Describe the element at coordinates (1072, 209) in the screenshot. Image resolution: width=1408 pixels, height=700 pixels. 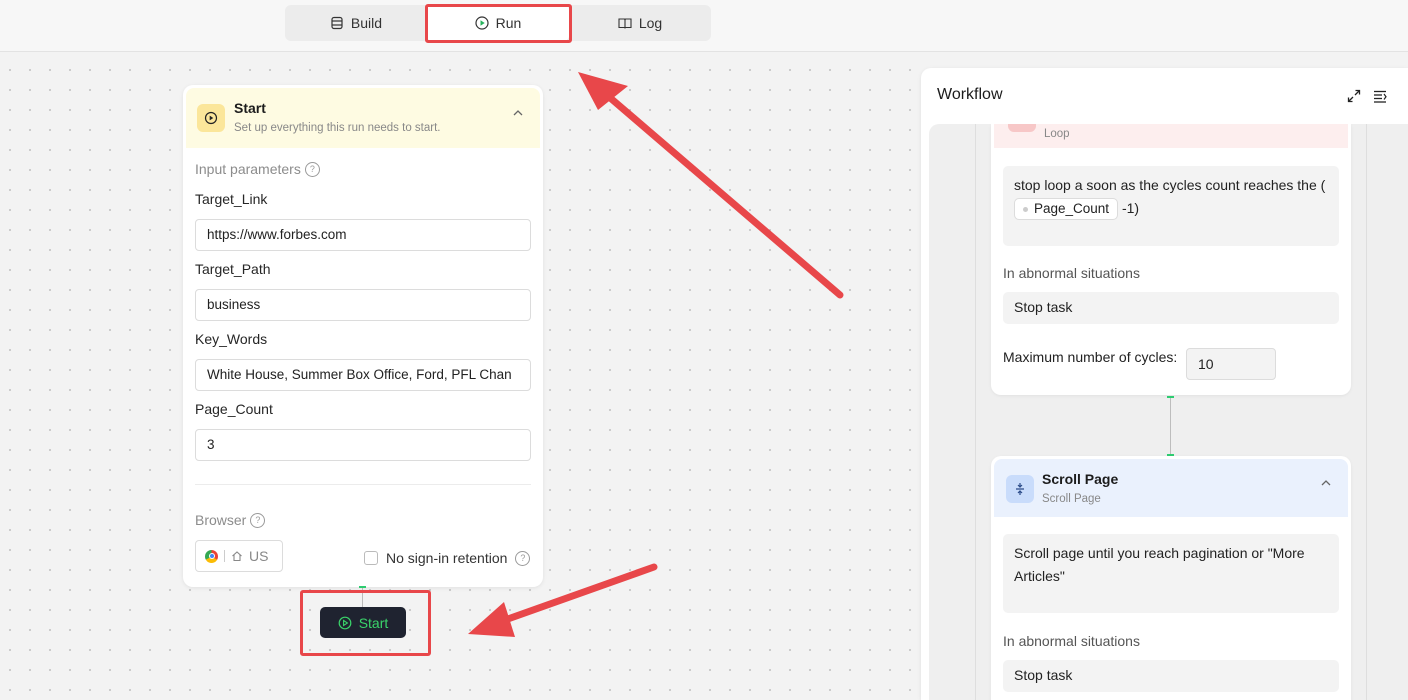
I see `variable-chip-label: Page_Count` at that location.